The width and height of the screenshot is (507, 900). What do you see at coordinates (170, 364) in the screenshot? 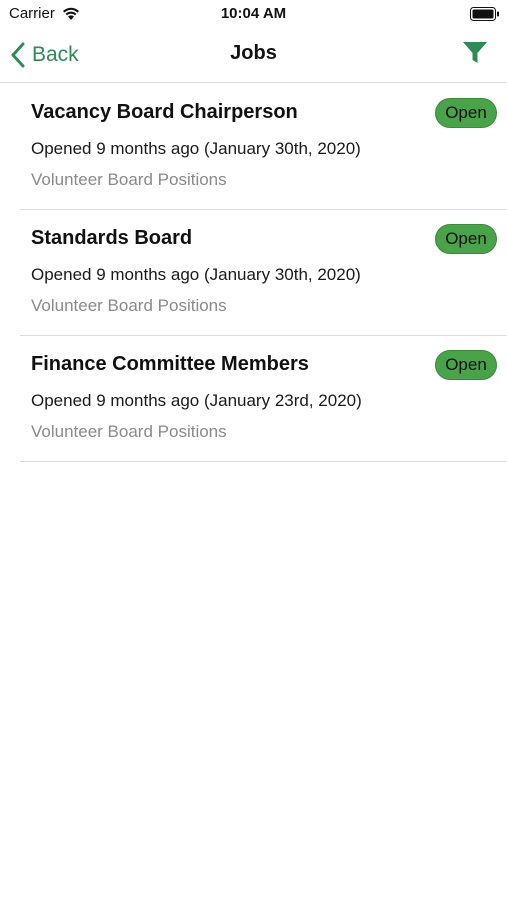
I see `job-title: Finance Committee Members` at bounding box center [170, 364].